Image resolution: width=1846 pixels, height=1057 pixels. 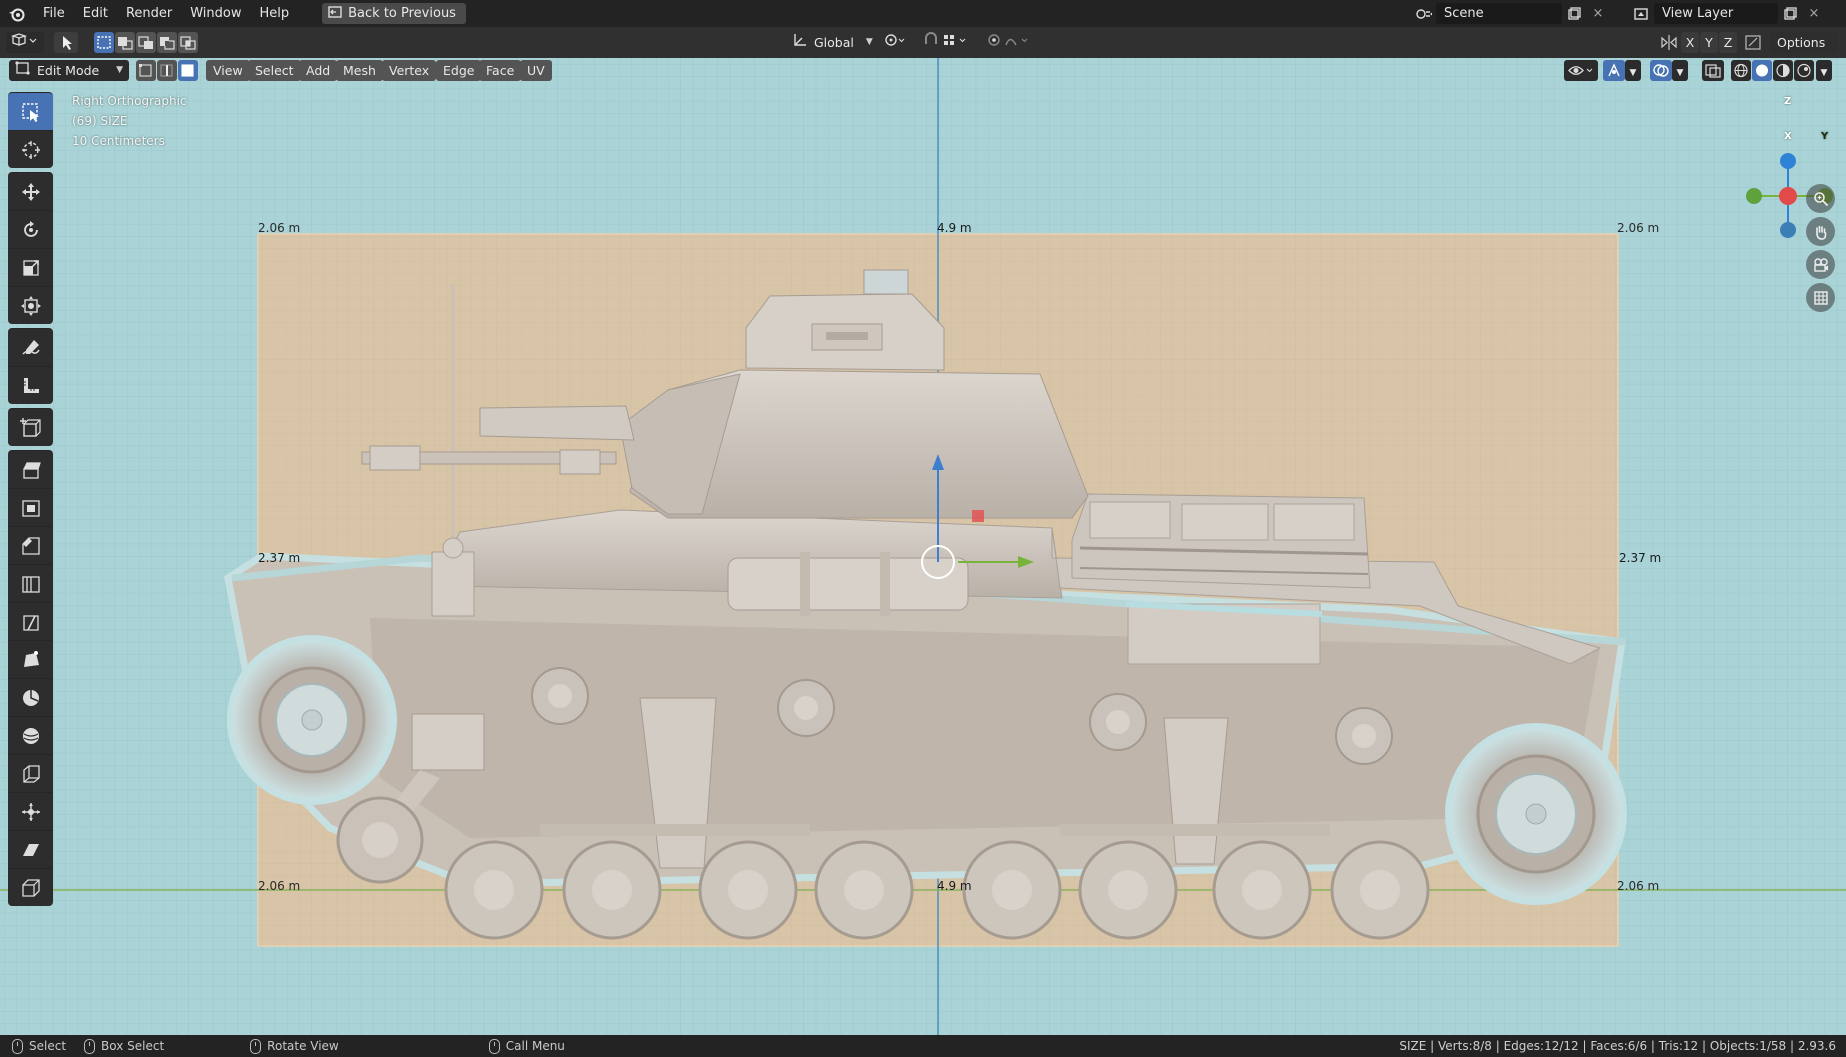 What do you see at coordinates (1709, 42) in the screenshot?
I see `mirror-y-toggle: Y` at bounding box center [1709, 42].